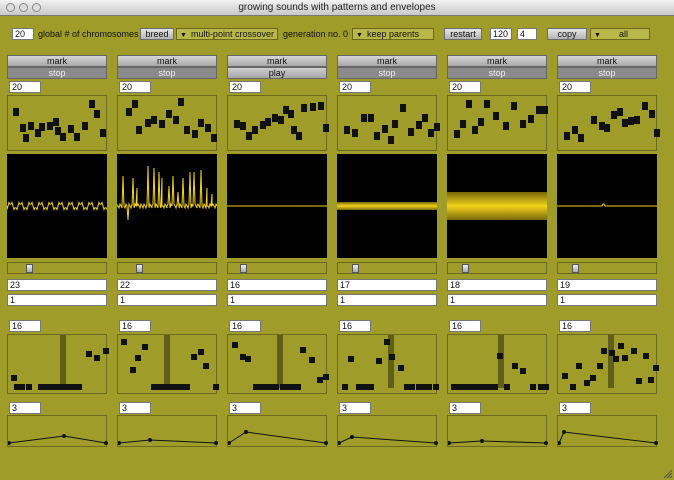 This screenshot has width=674, height=480. I want to click on value-b-input: 4, so click(527, 34).